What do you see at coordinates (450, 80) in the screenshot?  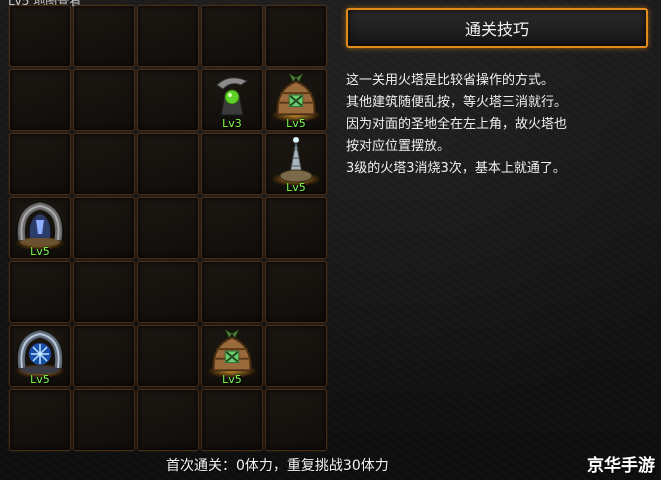 I see `tip-line: 这一关用火塔是比较省操作的方式。` at bounding box center [450, 80].